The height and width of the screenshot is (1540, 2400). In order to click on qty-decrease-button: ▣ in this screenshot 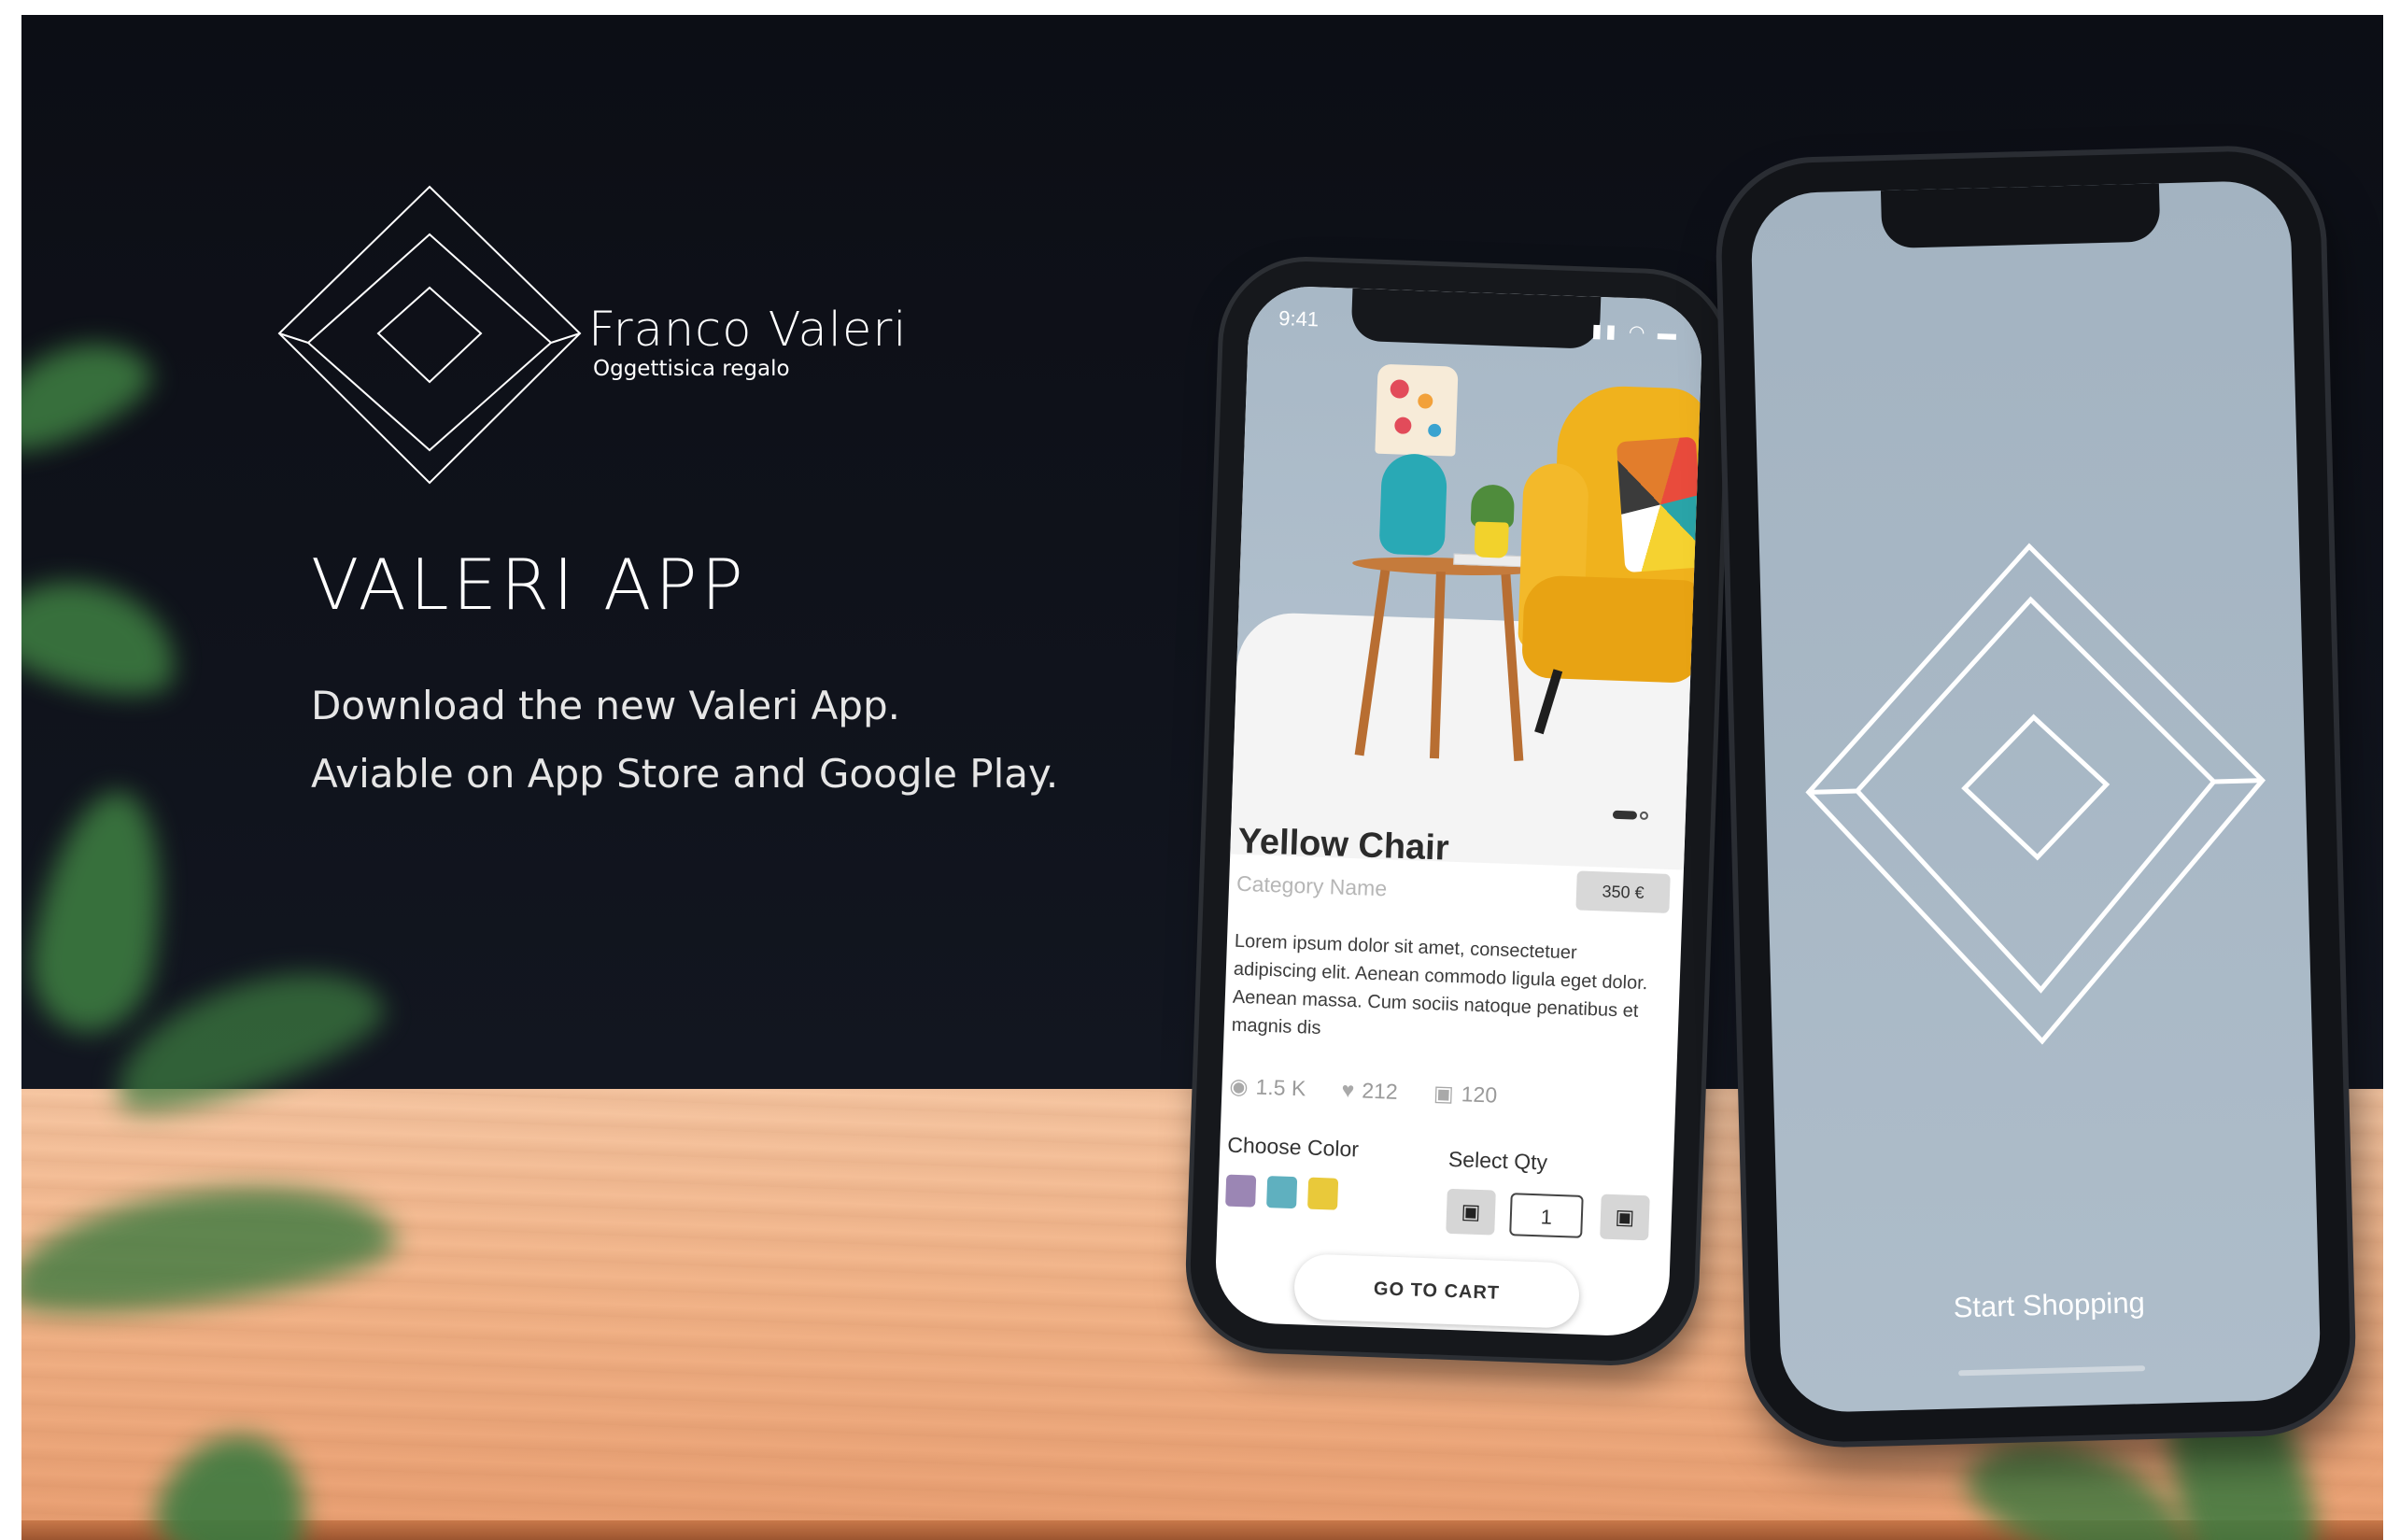, I will do `click(1471, 1212)`.